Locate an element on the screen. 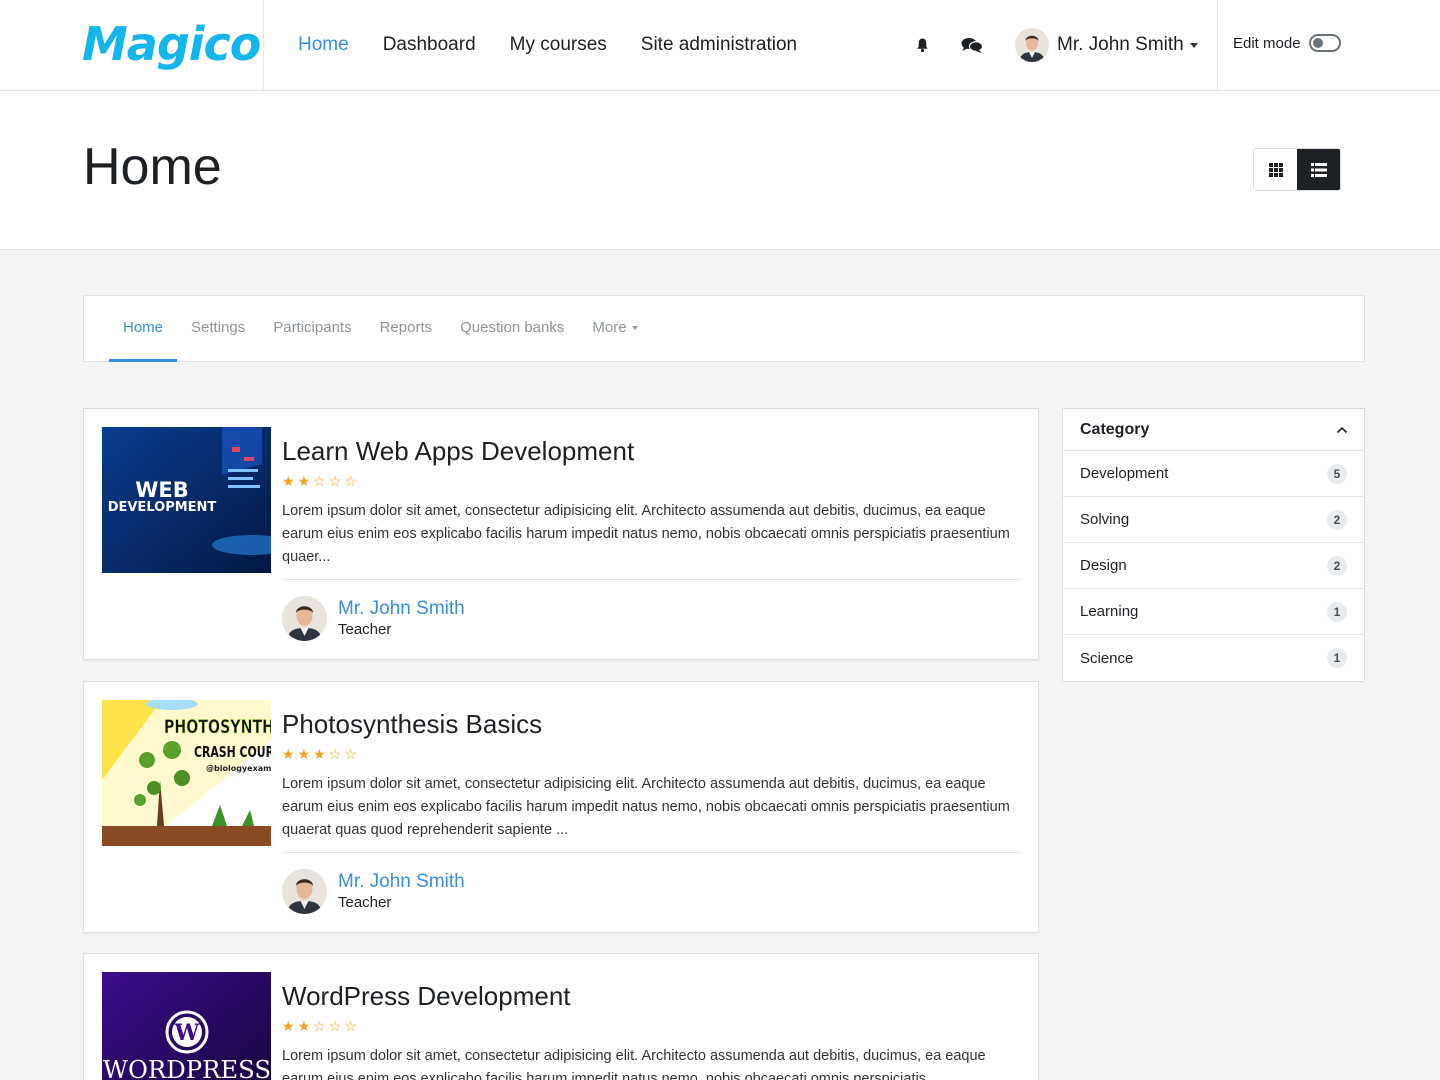  teacher-role: Teacher is located at coordinates (365, 902).